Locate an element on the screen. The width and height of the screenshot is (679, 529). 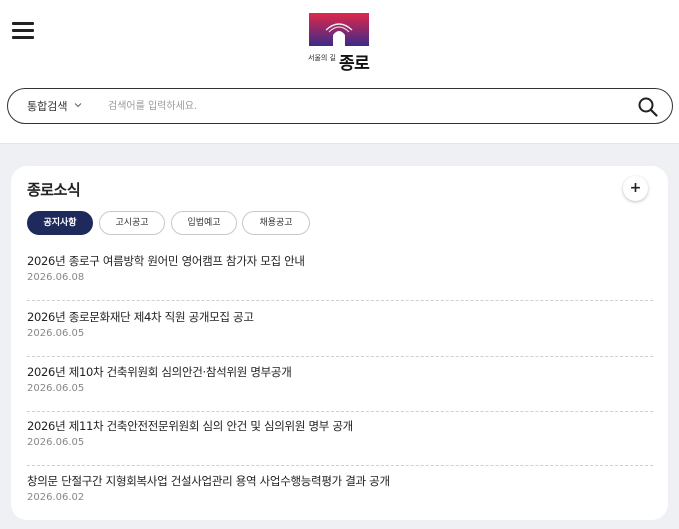
news-item-date: 2026.06.02 is located at coordinates (56, 497).